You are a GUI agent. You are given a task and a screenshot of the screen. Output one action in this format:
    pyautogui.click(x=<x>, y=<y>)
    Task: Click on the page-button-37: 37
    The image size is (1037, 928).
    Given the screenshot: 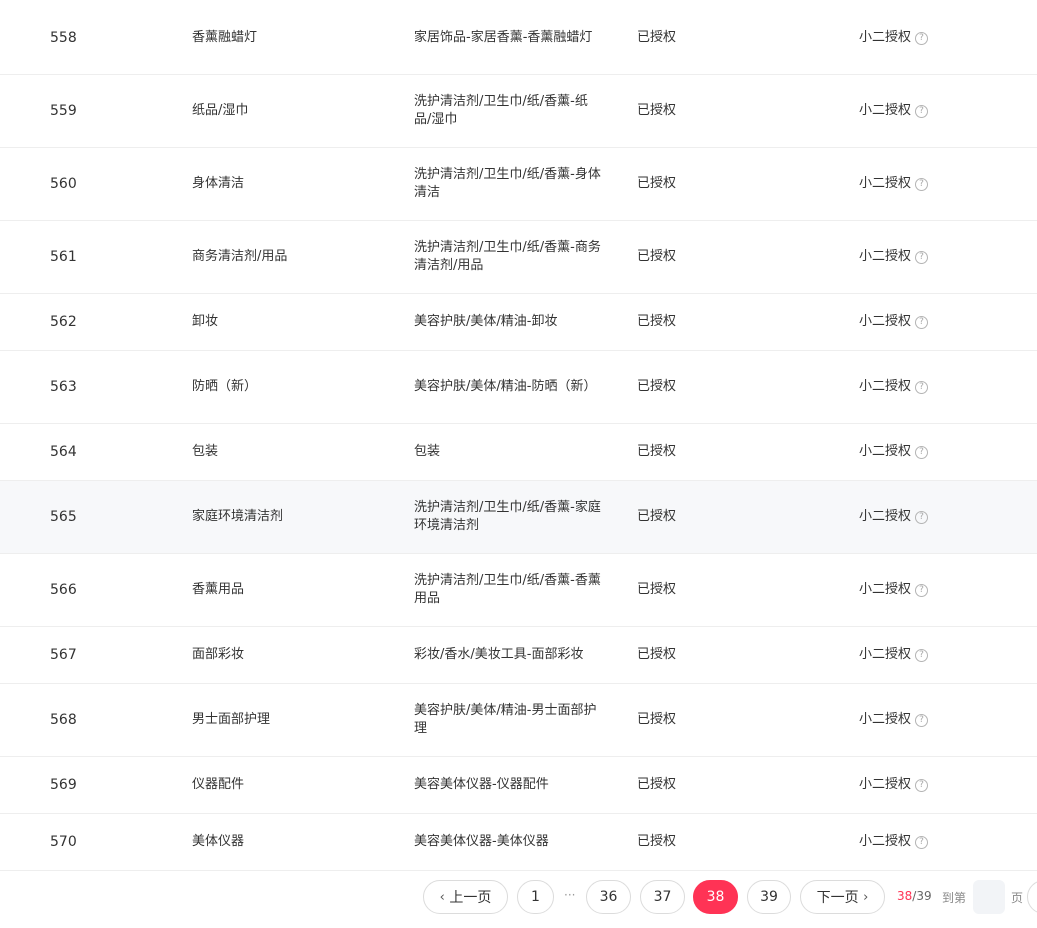 What is the action you would take?
    pyautogui.click(x=662, y=897)
    